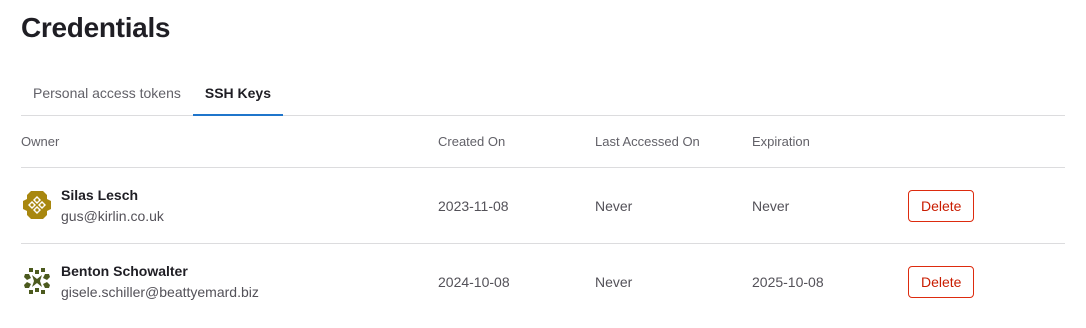 Image resolution: width=1086 pixels, height=328 pixels. What do you see at coordinates (100, 195) in the screenshot?
I see `owner-name: Silas Lesch` at bounding box center [100, 195].